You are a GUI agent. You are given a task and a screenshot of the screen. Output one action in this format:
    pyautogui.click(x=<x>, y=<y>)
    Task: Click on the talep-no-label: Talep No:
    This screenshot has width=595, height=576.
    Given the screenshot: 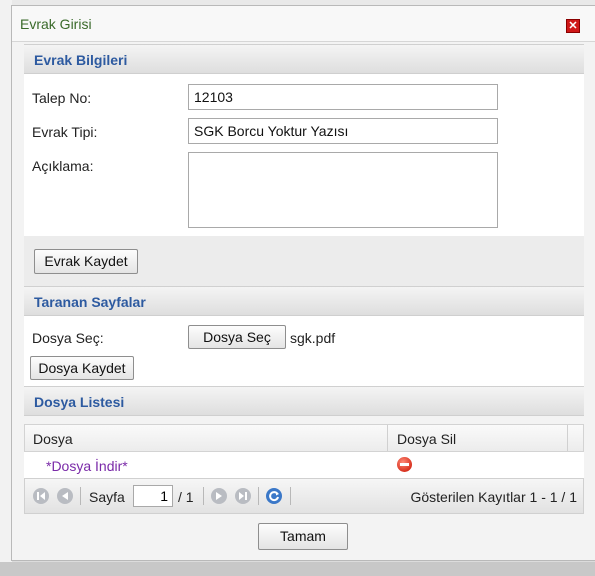 What is the action you would take?
    pyautogui.click(x=62, y=98)
    